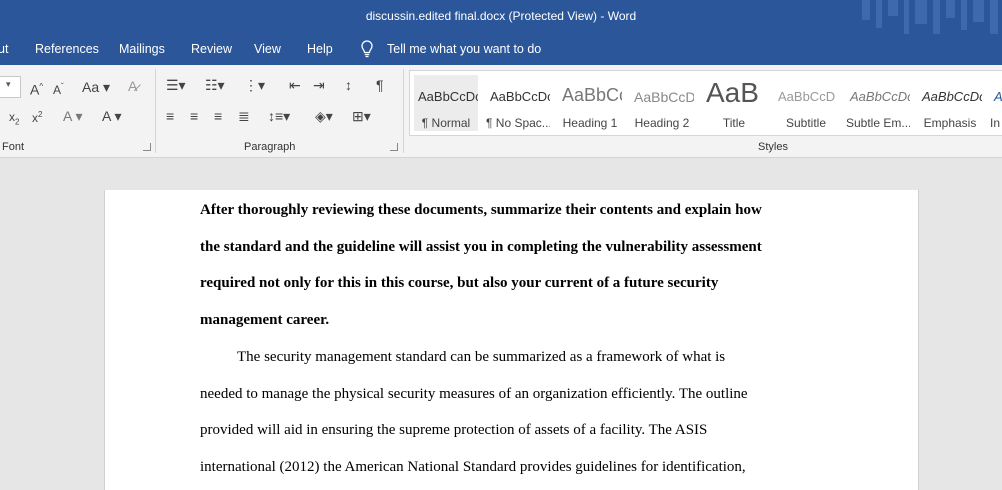 This screenshot has height=490, width=1002. I want to click on subscript-icon: x2, so click(14, 119).